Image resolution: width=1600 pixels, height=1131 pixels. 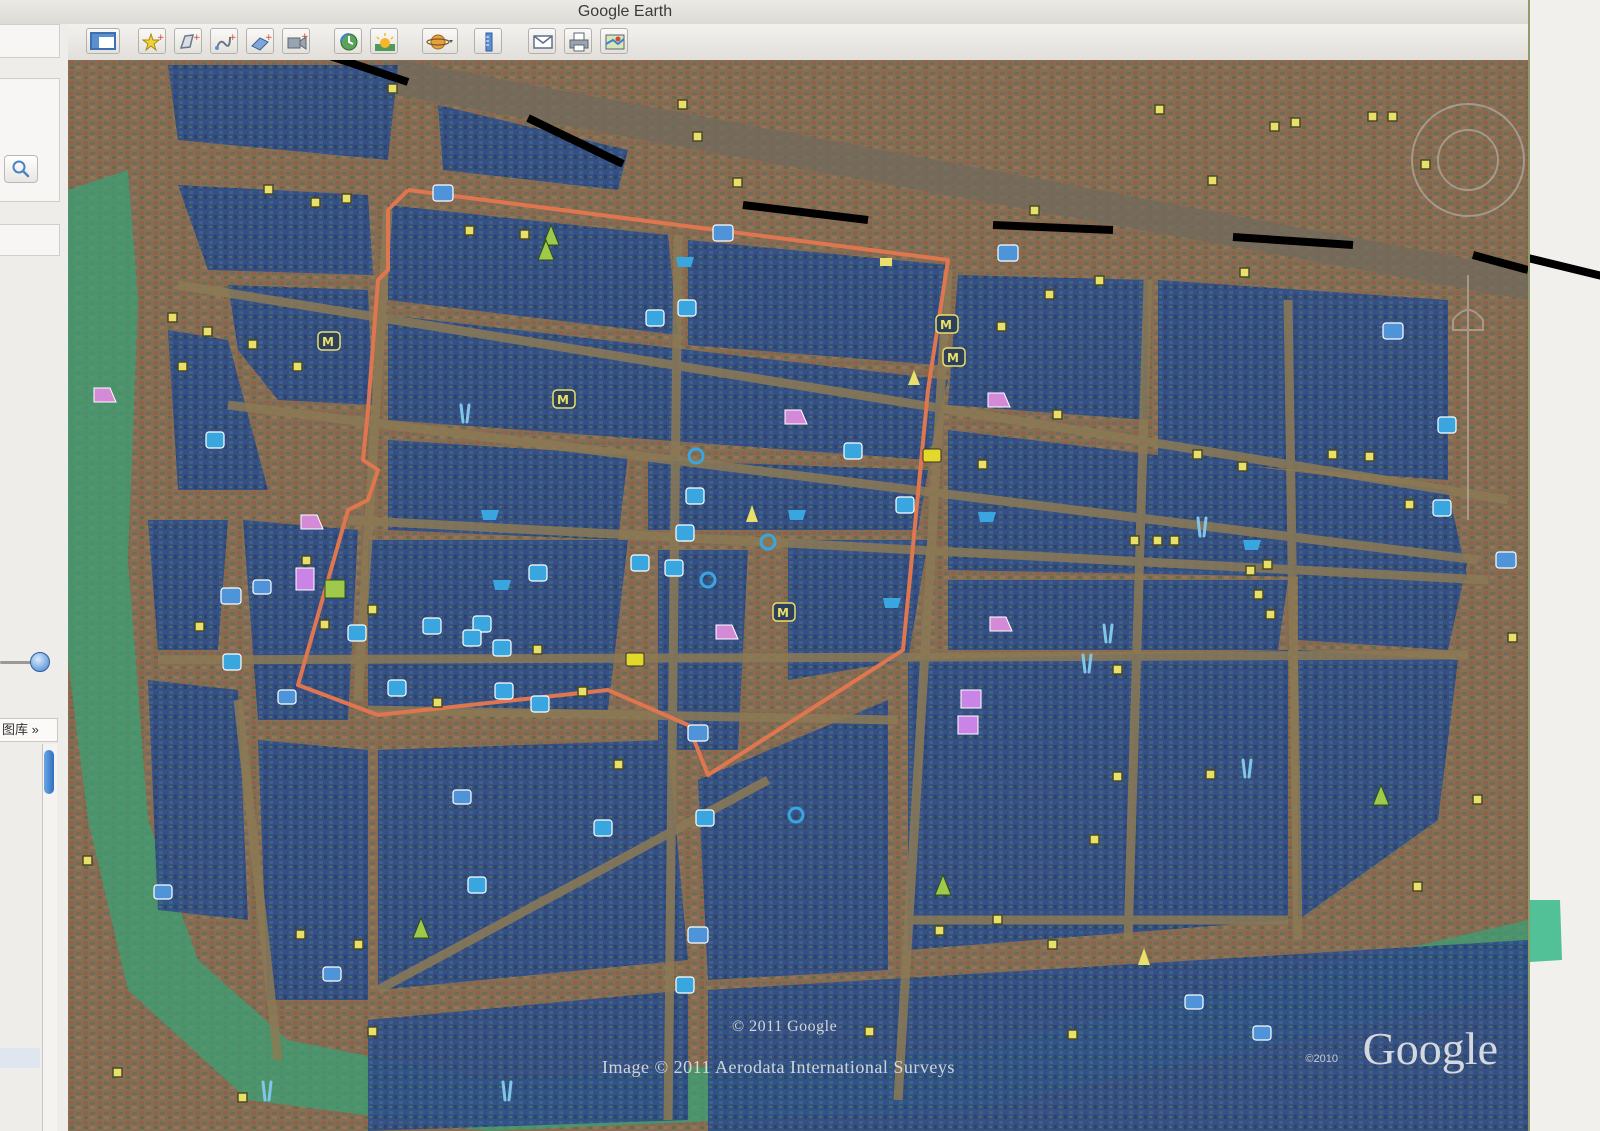 I want to click on canal-annotation, so click(x=1565, y=608).